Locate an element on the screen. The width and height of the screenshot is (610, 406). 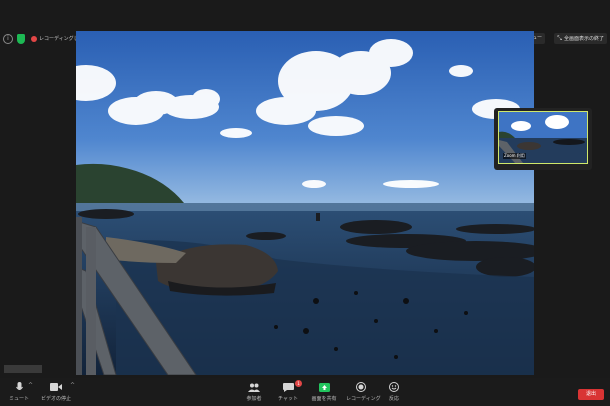
recording-label: レコーディング is located at coordinates (363, 399).